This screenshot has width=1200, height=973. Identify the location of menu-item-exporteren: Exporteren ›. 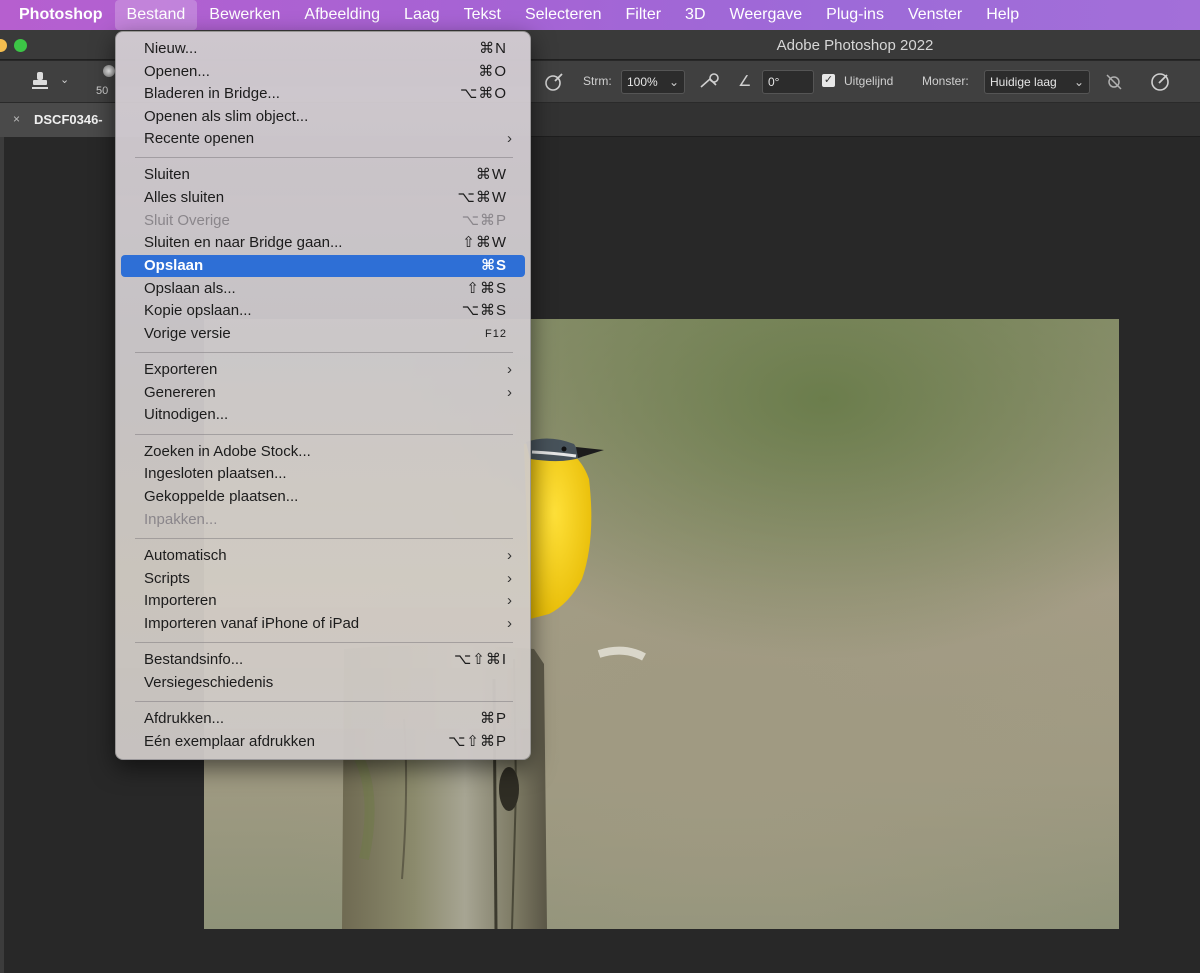
(323, 370).